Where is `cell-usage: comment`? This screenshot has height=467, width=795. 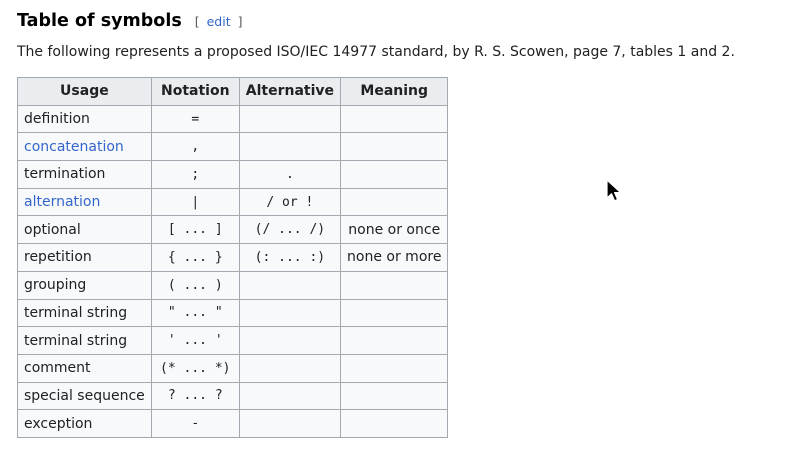 cell-usage: comment is located at coordinates (84, 368).